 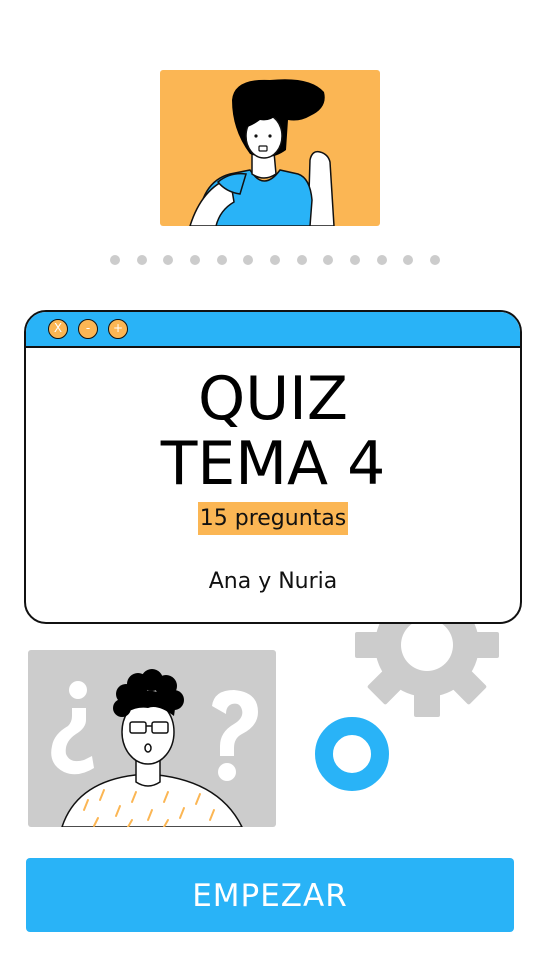 I want to click on progress-dots, so click(x=275, y=261).